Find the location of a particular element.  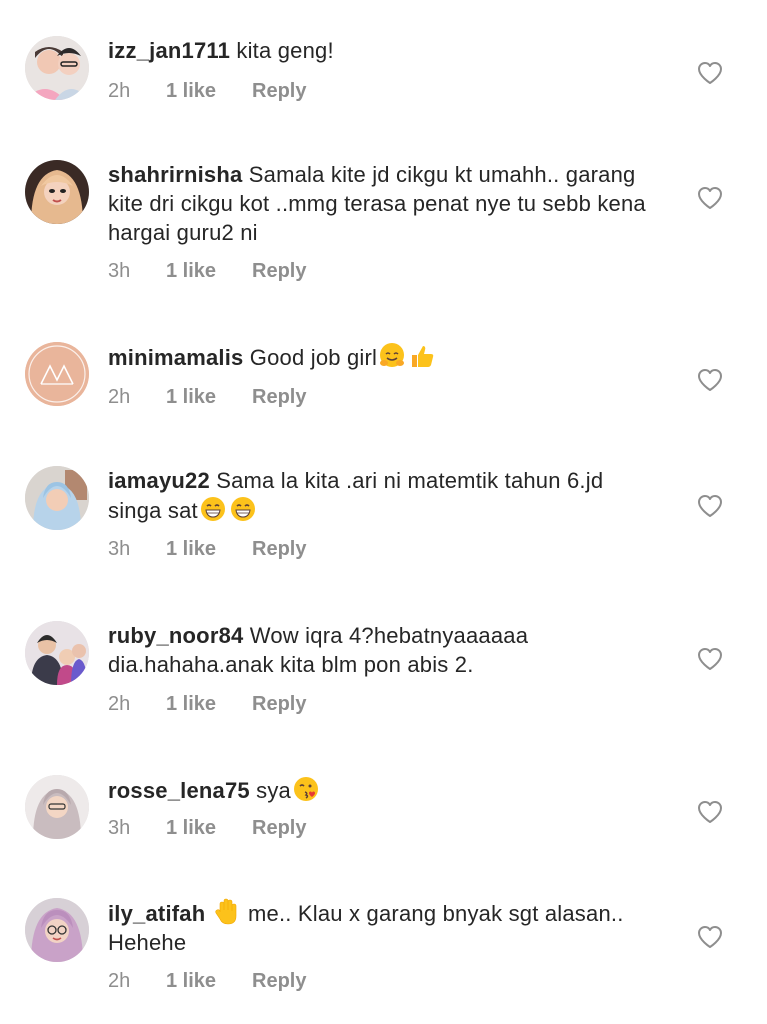

comment-username: minimamalis is located at coordinates (175, 357).